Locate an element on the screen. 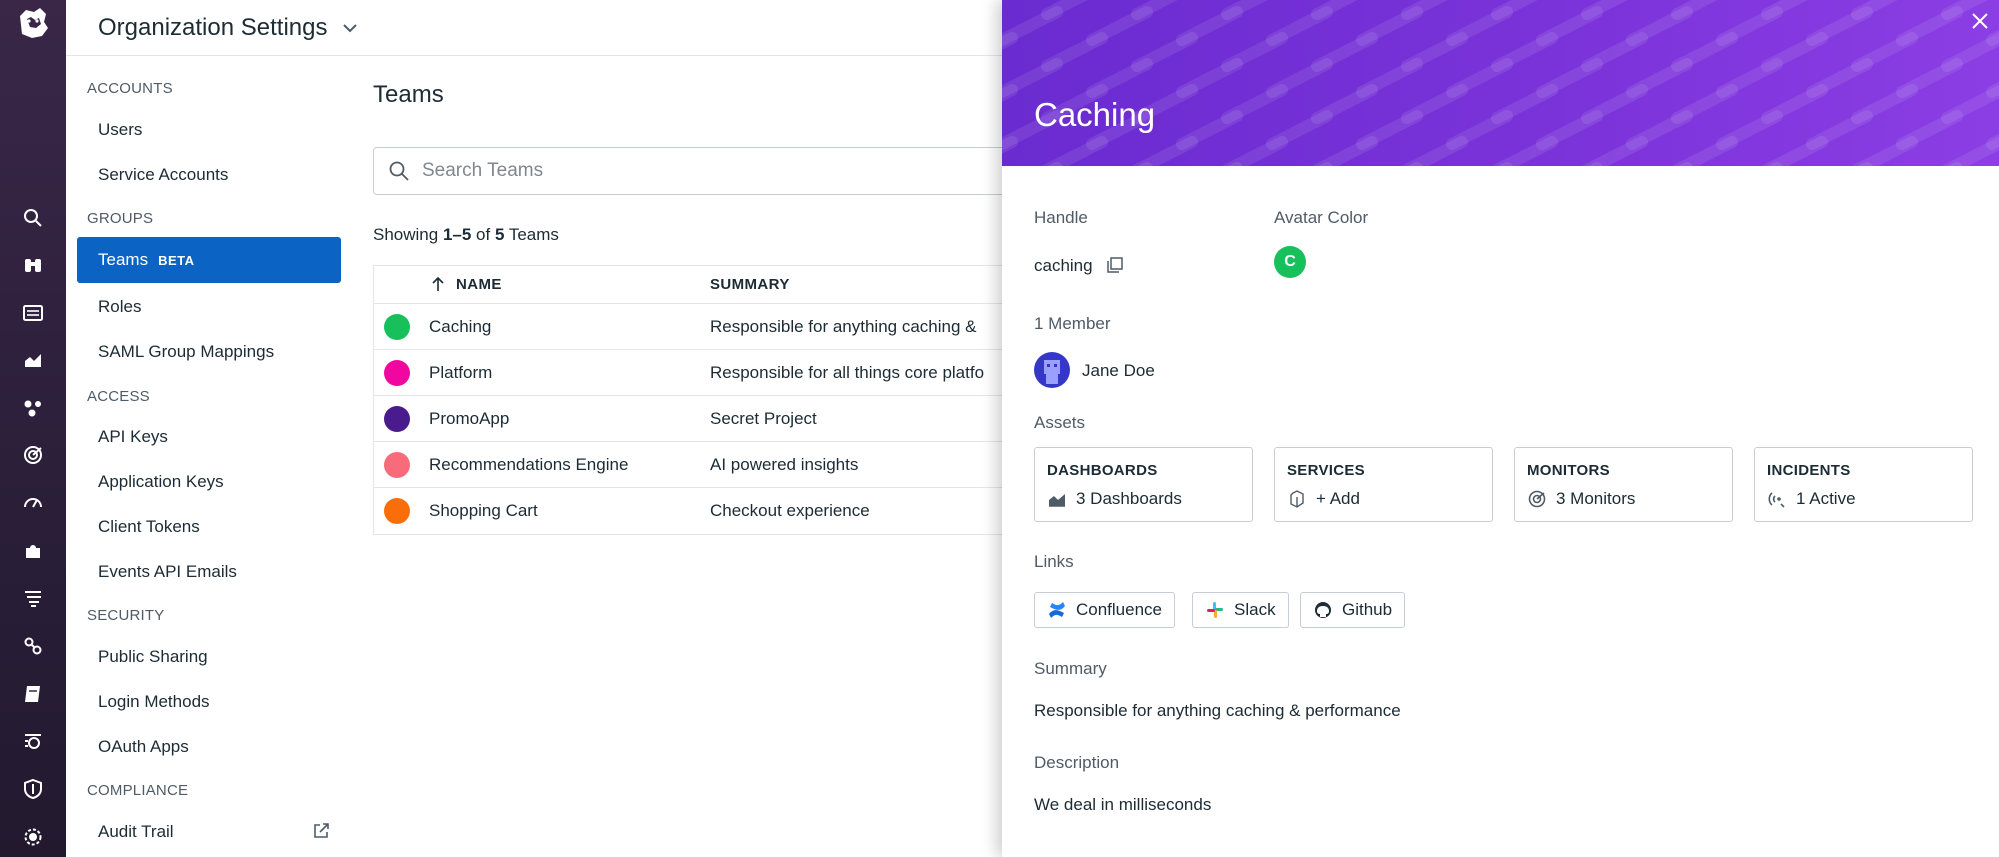 The height and width of the screenshot is (857, 1999). results-count: Showing 1–5 of 5 Teams is located at coordinates (466, 235).